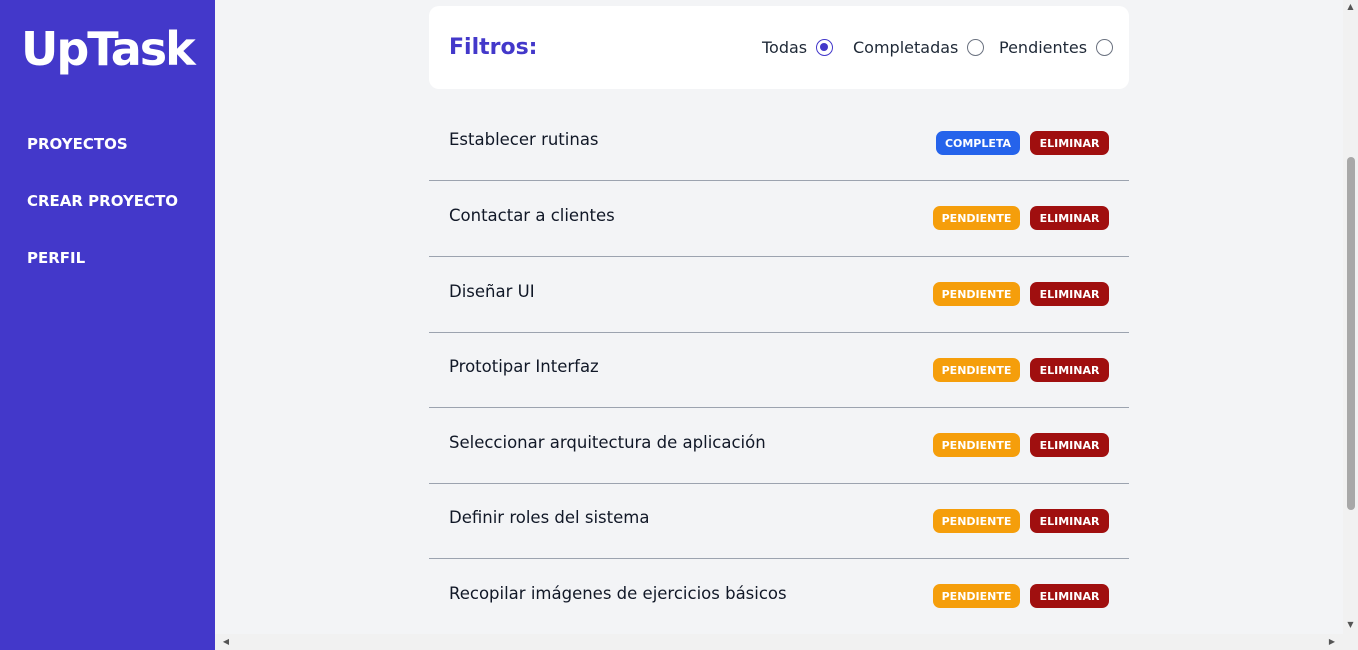  I want to click on task-row: Contactar a clientes PENDIENTE ELIMINAR, so click(779, 219).